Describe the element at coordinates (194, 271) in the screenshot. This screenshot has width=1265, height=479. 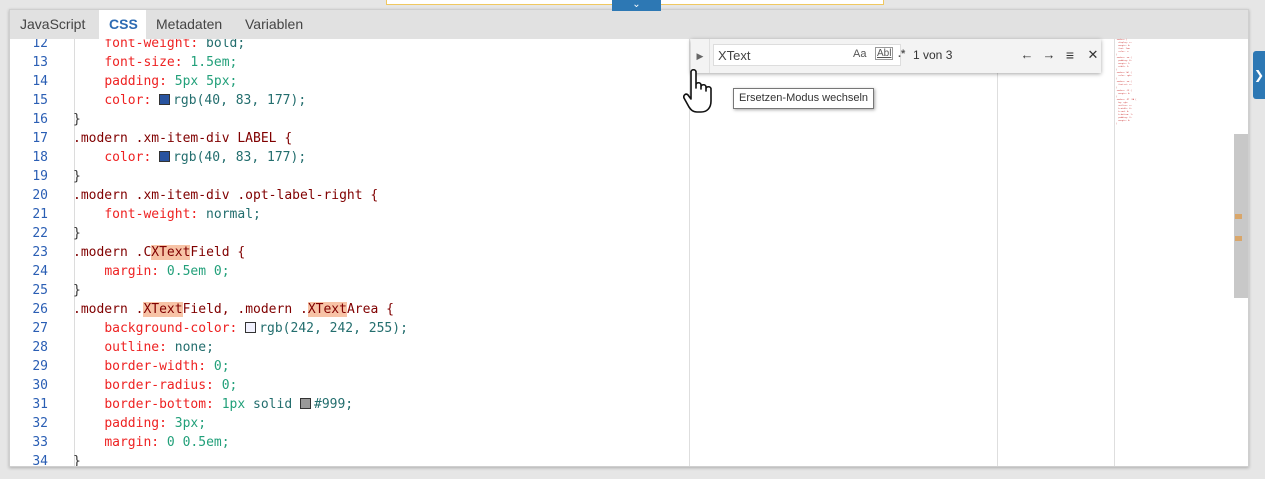
I see `code-token: 0.5em 0;` at that location.